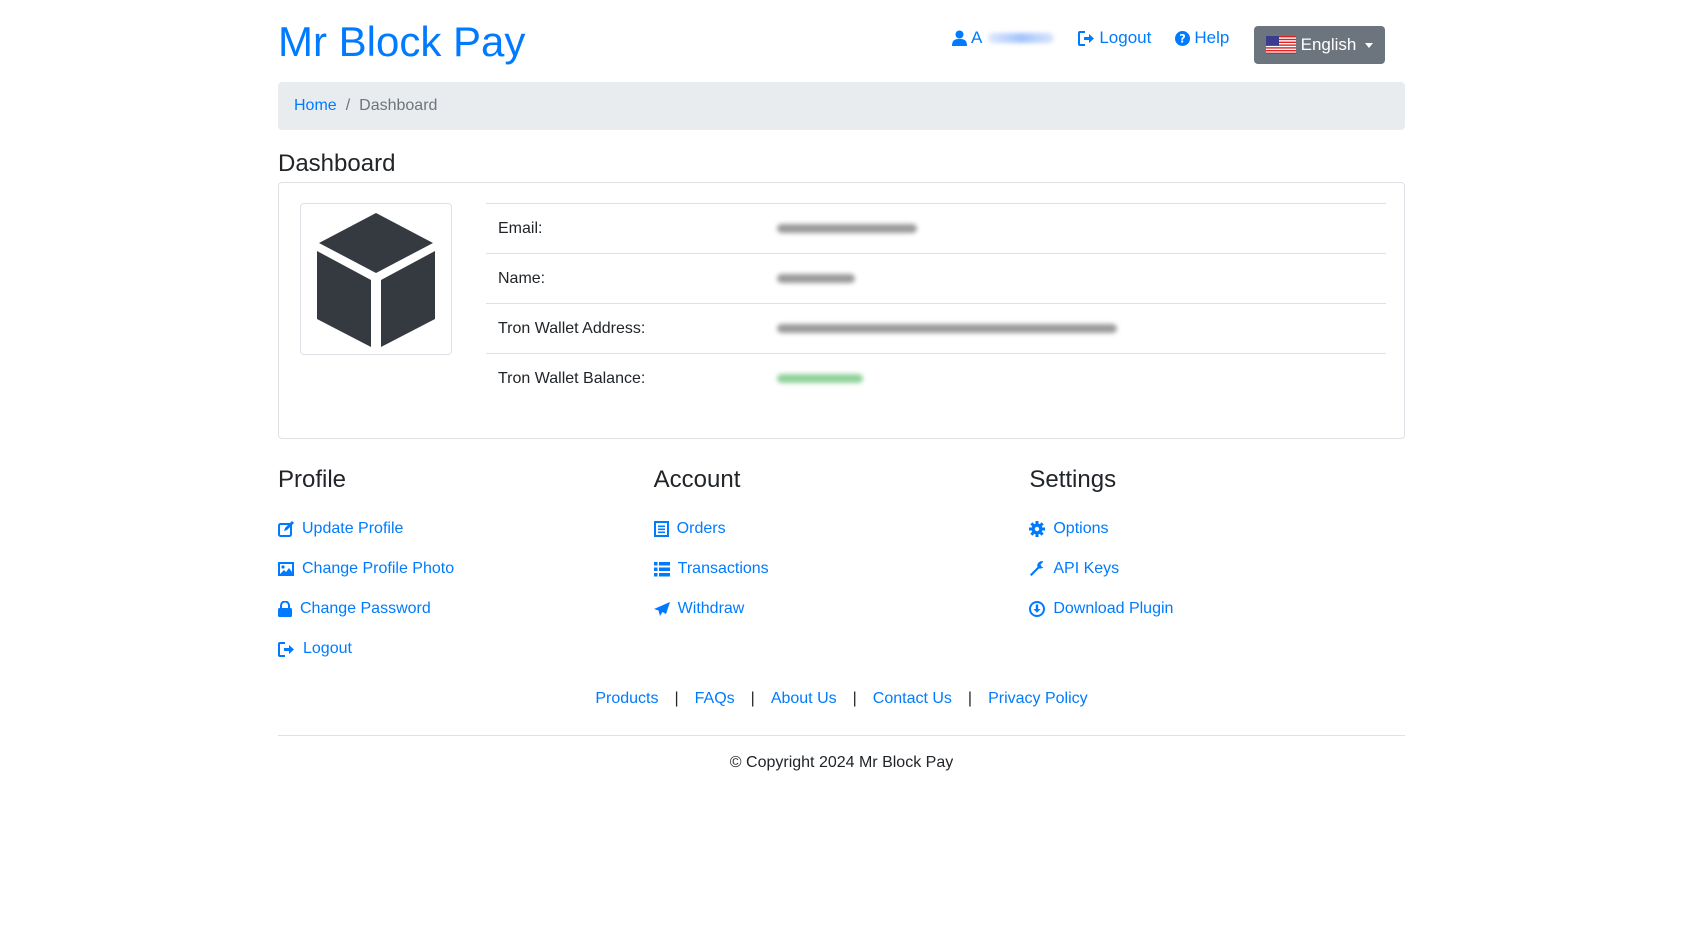 This screenshot has width=1695, height=947. Describe the element at coordinates (1113, 608) in the screenshot. I see `download-plugin-label: Download Plugin` at that location.